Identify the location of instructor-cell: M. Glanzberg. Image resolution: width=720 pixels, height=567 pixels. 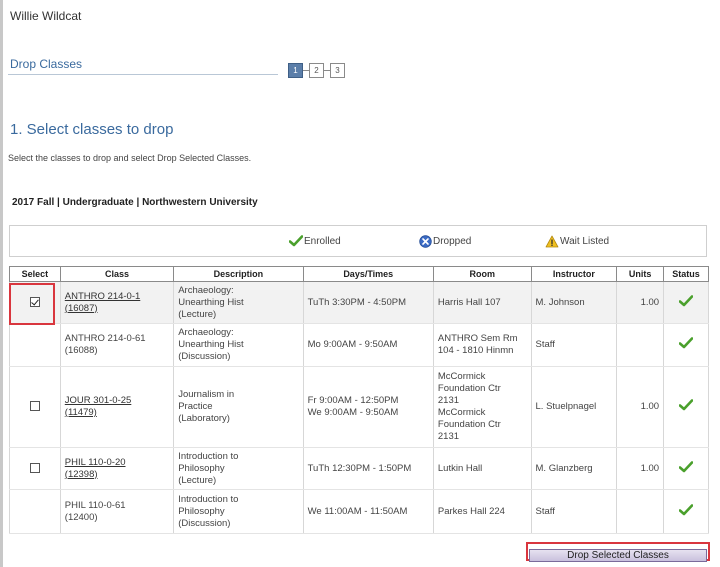
(574, 468).